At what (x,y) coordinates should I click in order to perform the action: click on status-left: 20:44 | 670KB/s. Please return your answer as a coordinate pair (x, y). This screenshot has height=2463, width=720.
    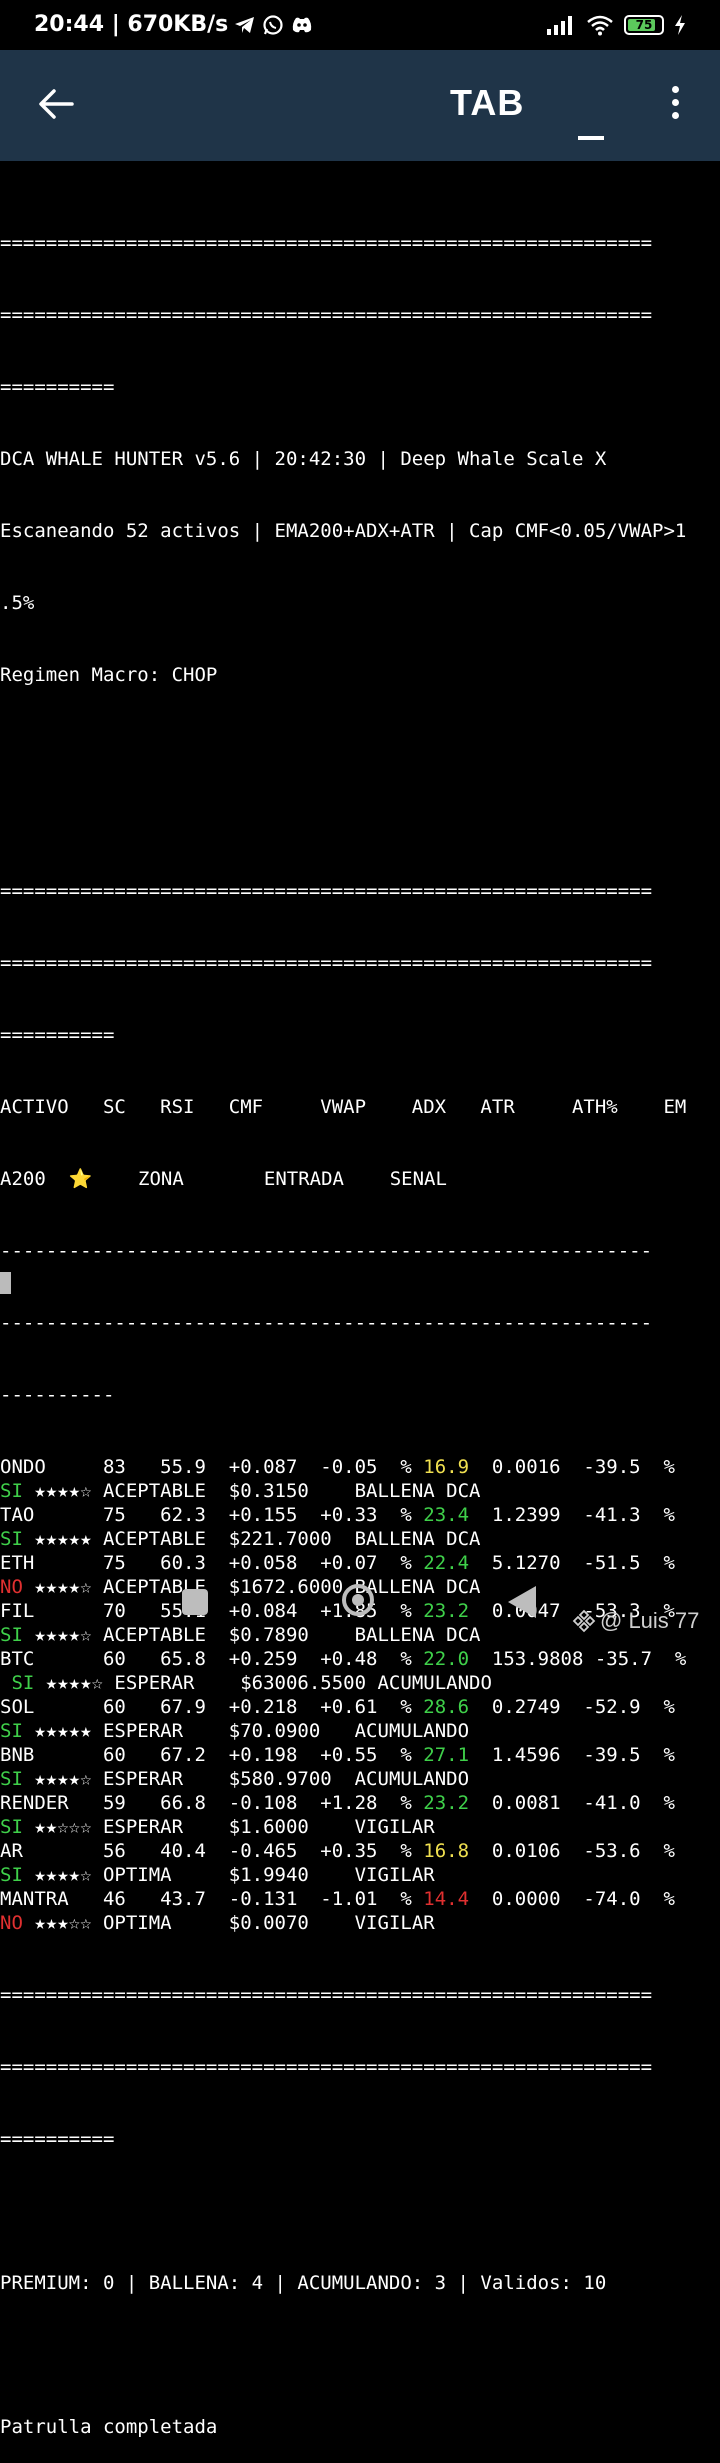
    Looking at the image, I should click on (174, 24).